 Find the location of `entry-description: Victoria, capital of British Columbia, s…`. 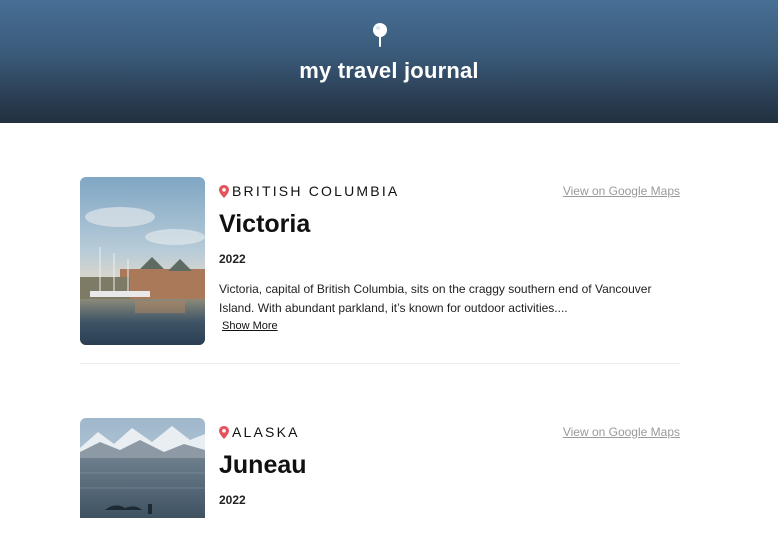

entry-description: Victoria, capital of British Columbia, s… is located at coordinates (435, 298).